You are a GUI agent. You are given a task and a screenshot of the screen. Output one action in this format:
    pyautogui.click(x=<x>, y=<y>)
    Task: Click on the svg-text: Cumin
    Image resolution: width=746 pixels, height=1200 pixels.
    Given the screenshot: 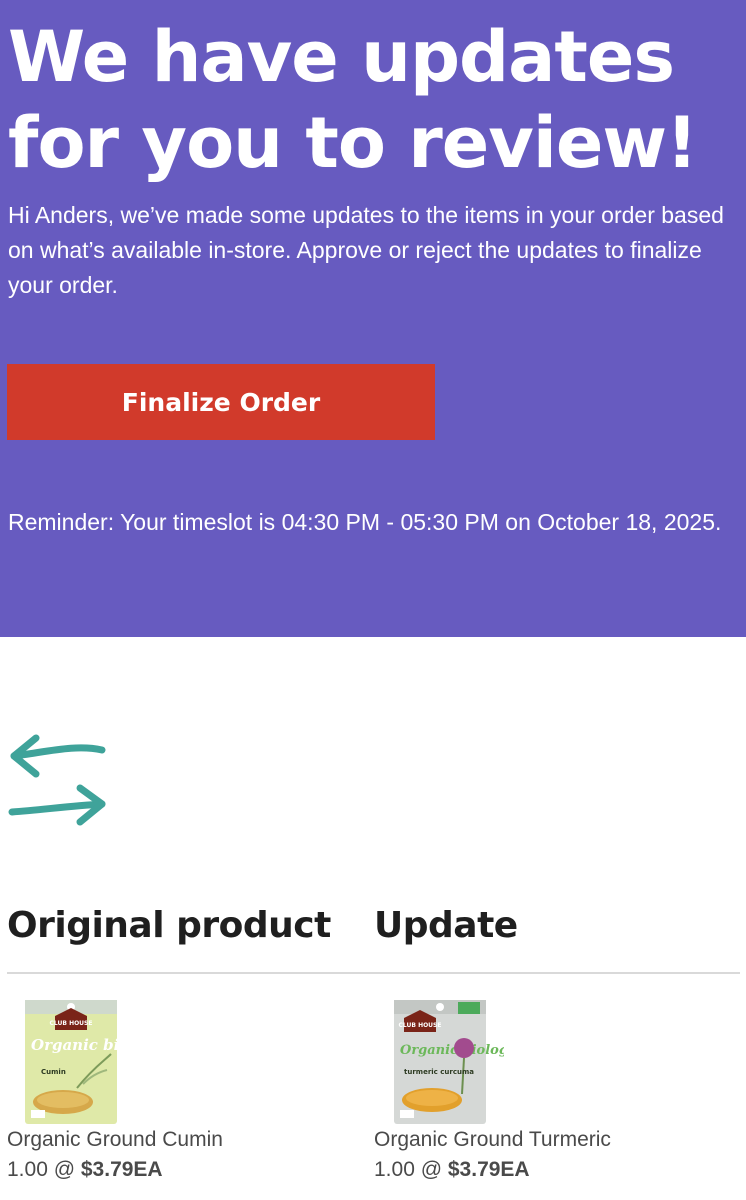 What is the action you would take?
    pyautogui.click(x=53, y=1072)
    